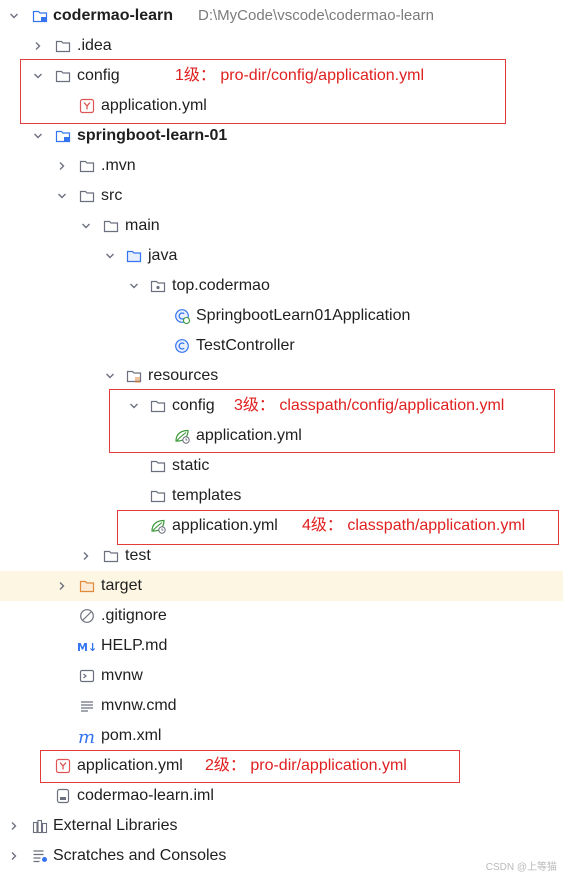 The height and width of the screenshot is (877, 563). What do you see at coordinates (94, 45) in the screenshot?
I see `idea-folder-label: .idea` at bounding box center [94, 45].